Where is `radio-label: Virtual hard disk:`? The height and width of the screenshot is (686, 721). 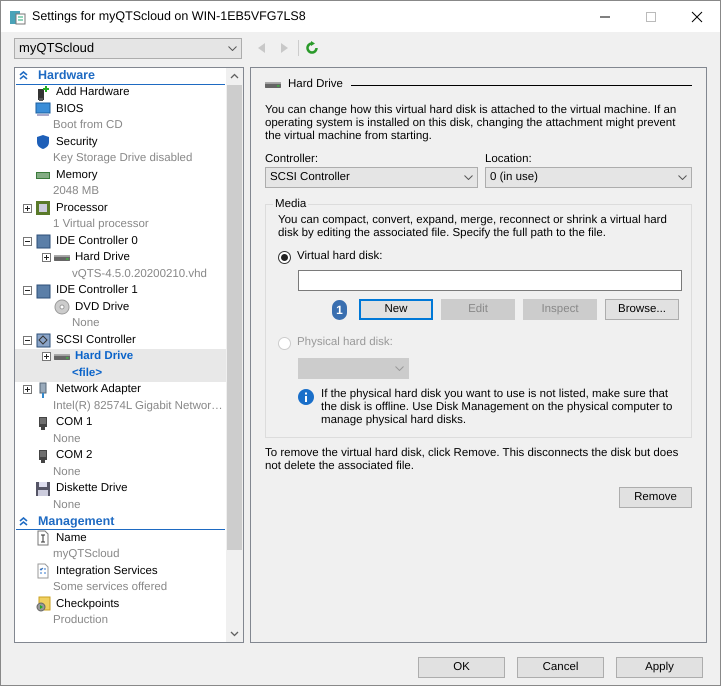 radio-label: Virtual hard disk: is located at coordinates (339, 256).